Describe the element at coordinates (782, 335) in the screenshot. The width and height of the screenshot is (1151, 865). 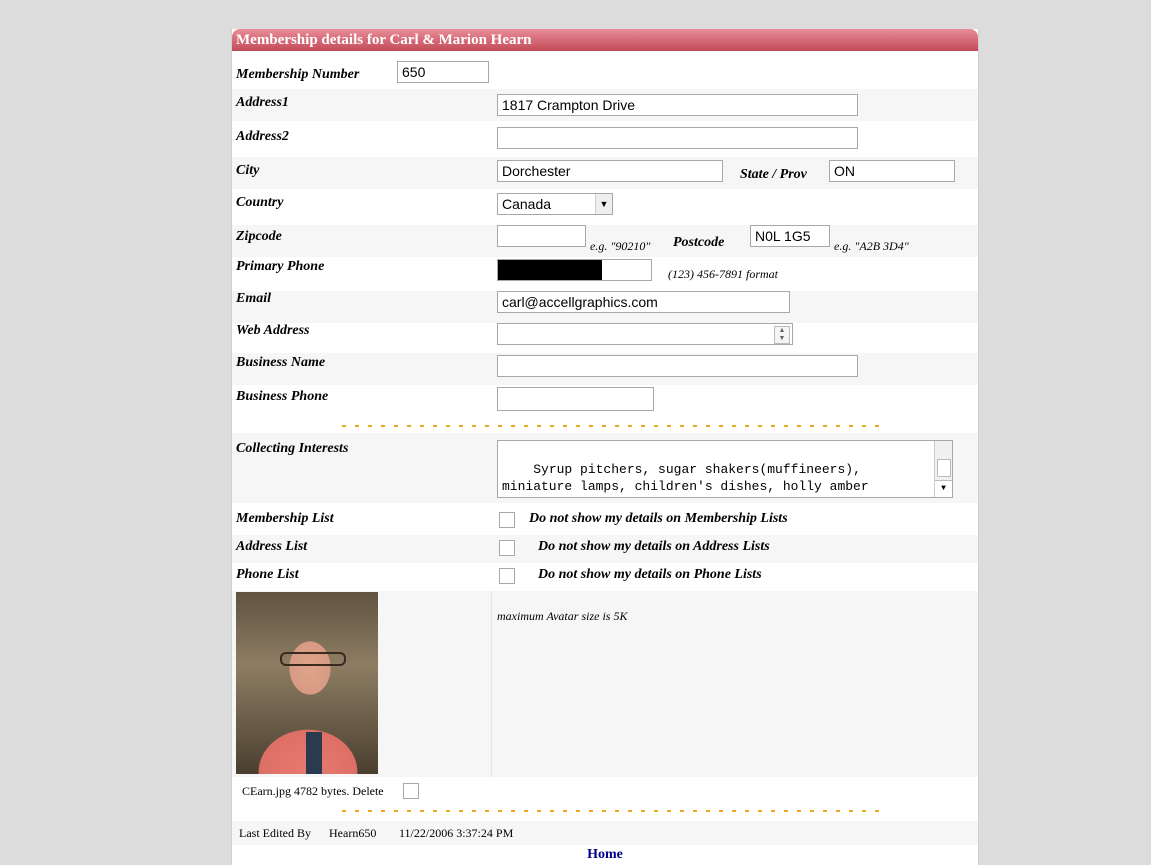
I see `spinner-icon: ▲ ▼` at that location.